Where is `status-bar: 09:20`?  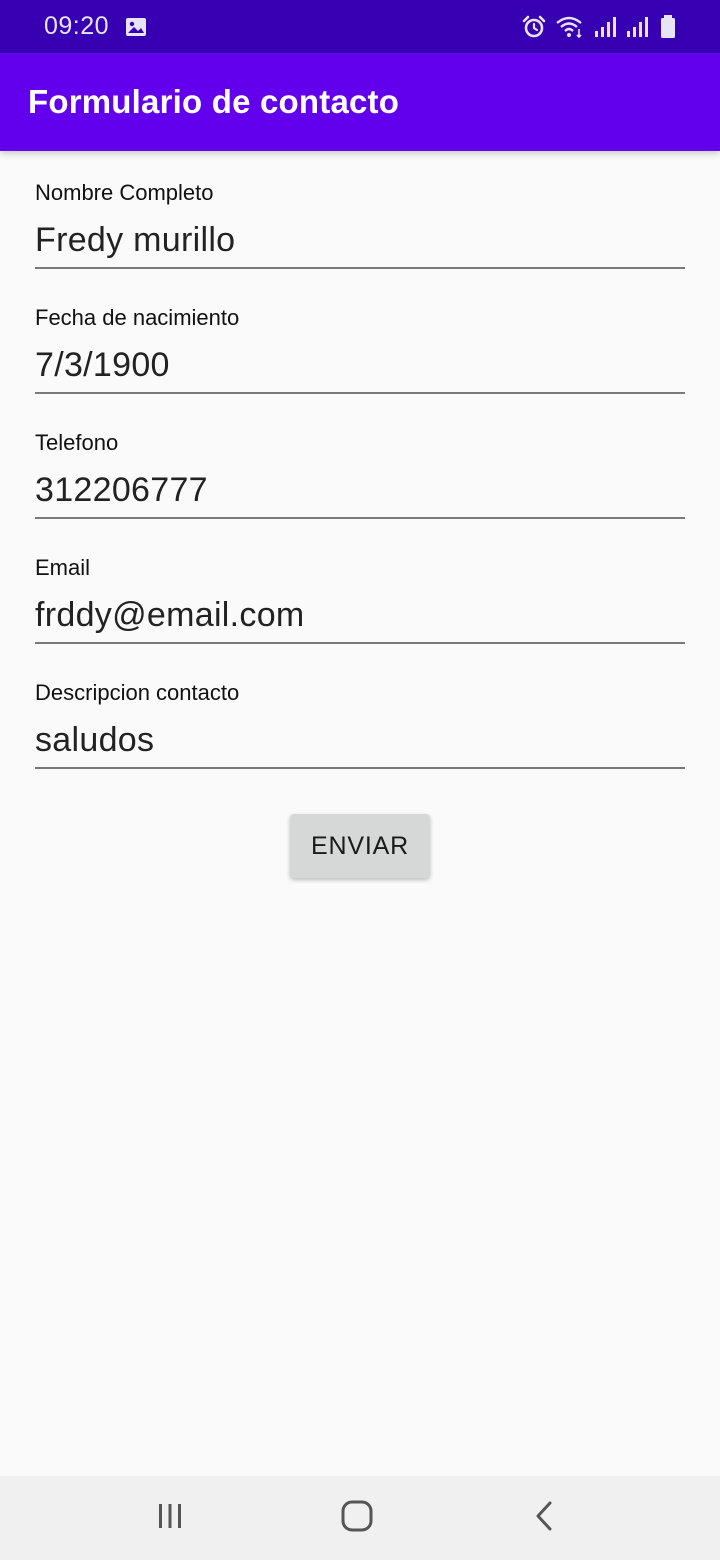 status-bar: 09:20 is located at coordinates (360, 26).